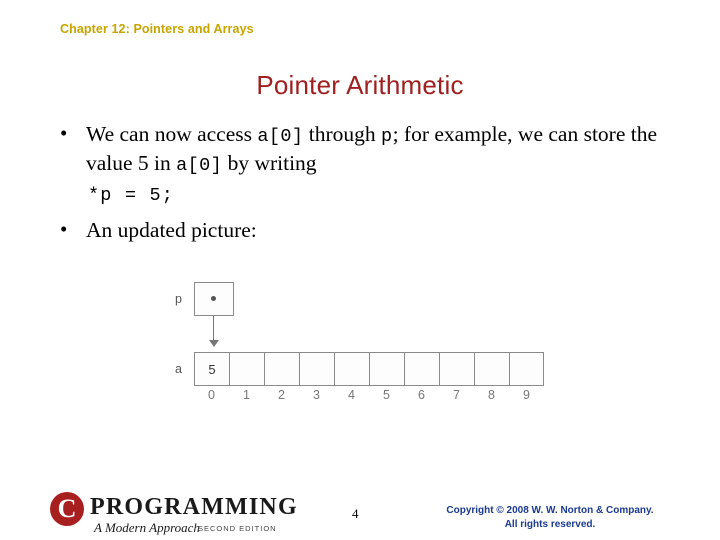  I want to click on copyright-line-1: Copyright © 2008 W. W. Norton & Company., so click(550, 510).